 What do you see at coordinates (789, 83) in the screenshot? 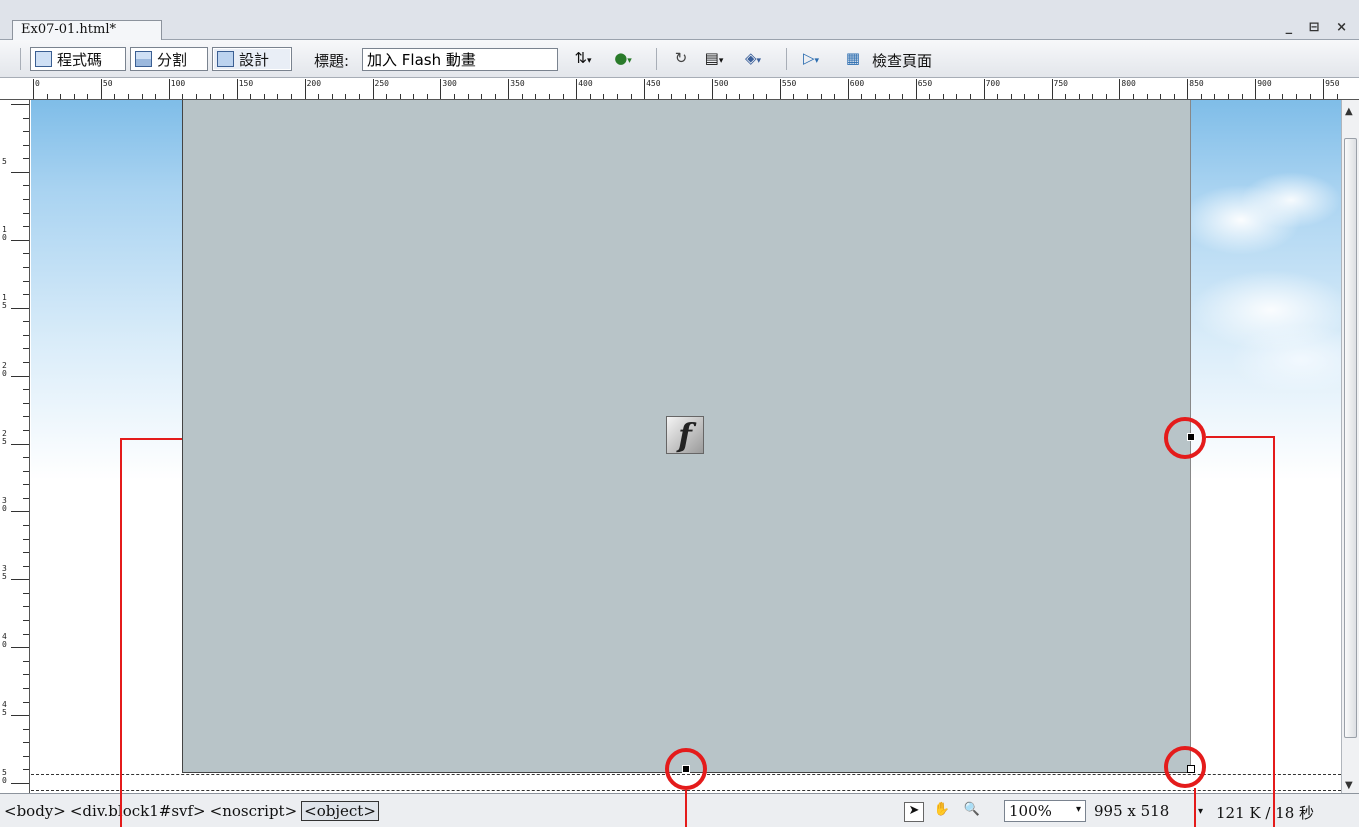
I see `ruler-label: 550` at bounding box center [789, 83].